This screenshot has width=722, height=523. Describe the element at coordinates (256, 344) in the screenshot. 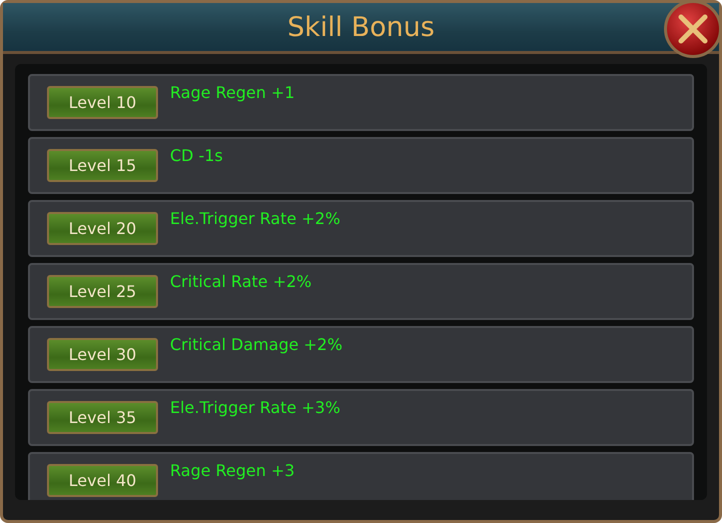

I see `bonus-text: Critical Damage +2%` at that location.